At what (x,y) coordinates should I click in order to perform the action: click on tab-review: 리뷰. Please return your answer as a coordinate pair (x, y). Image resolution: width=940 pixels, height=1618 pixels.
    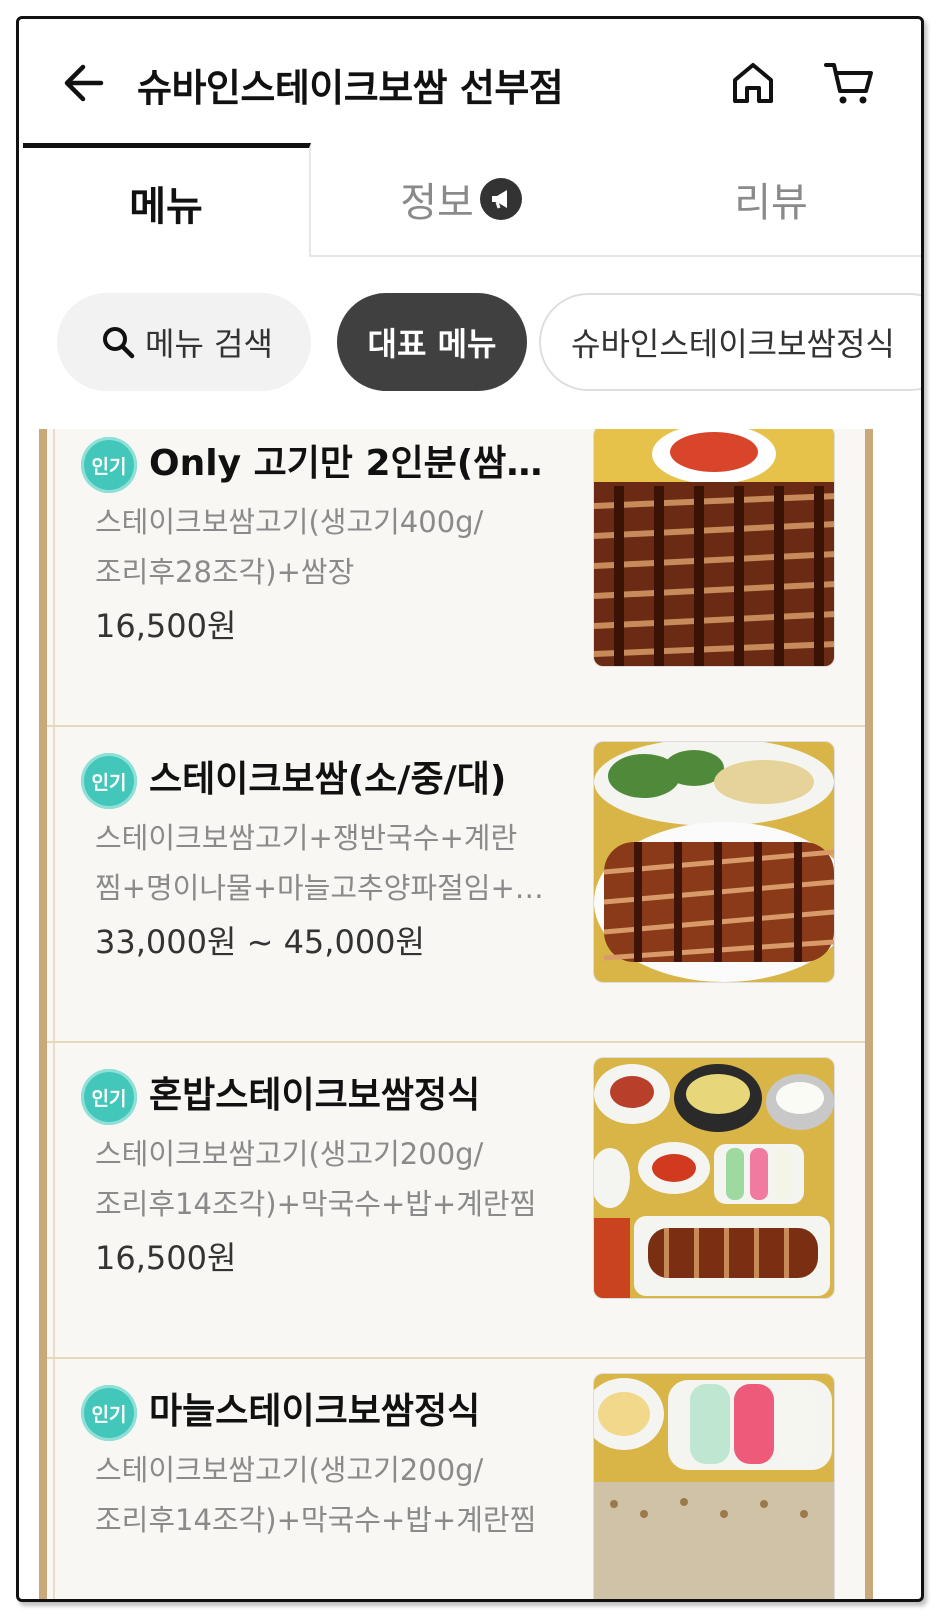
    Looking at the image, I should click on (766, 200).